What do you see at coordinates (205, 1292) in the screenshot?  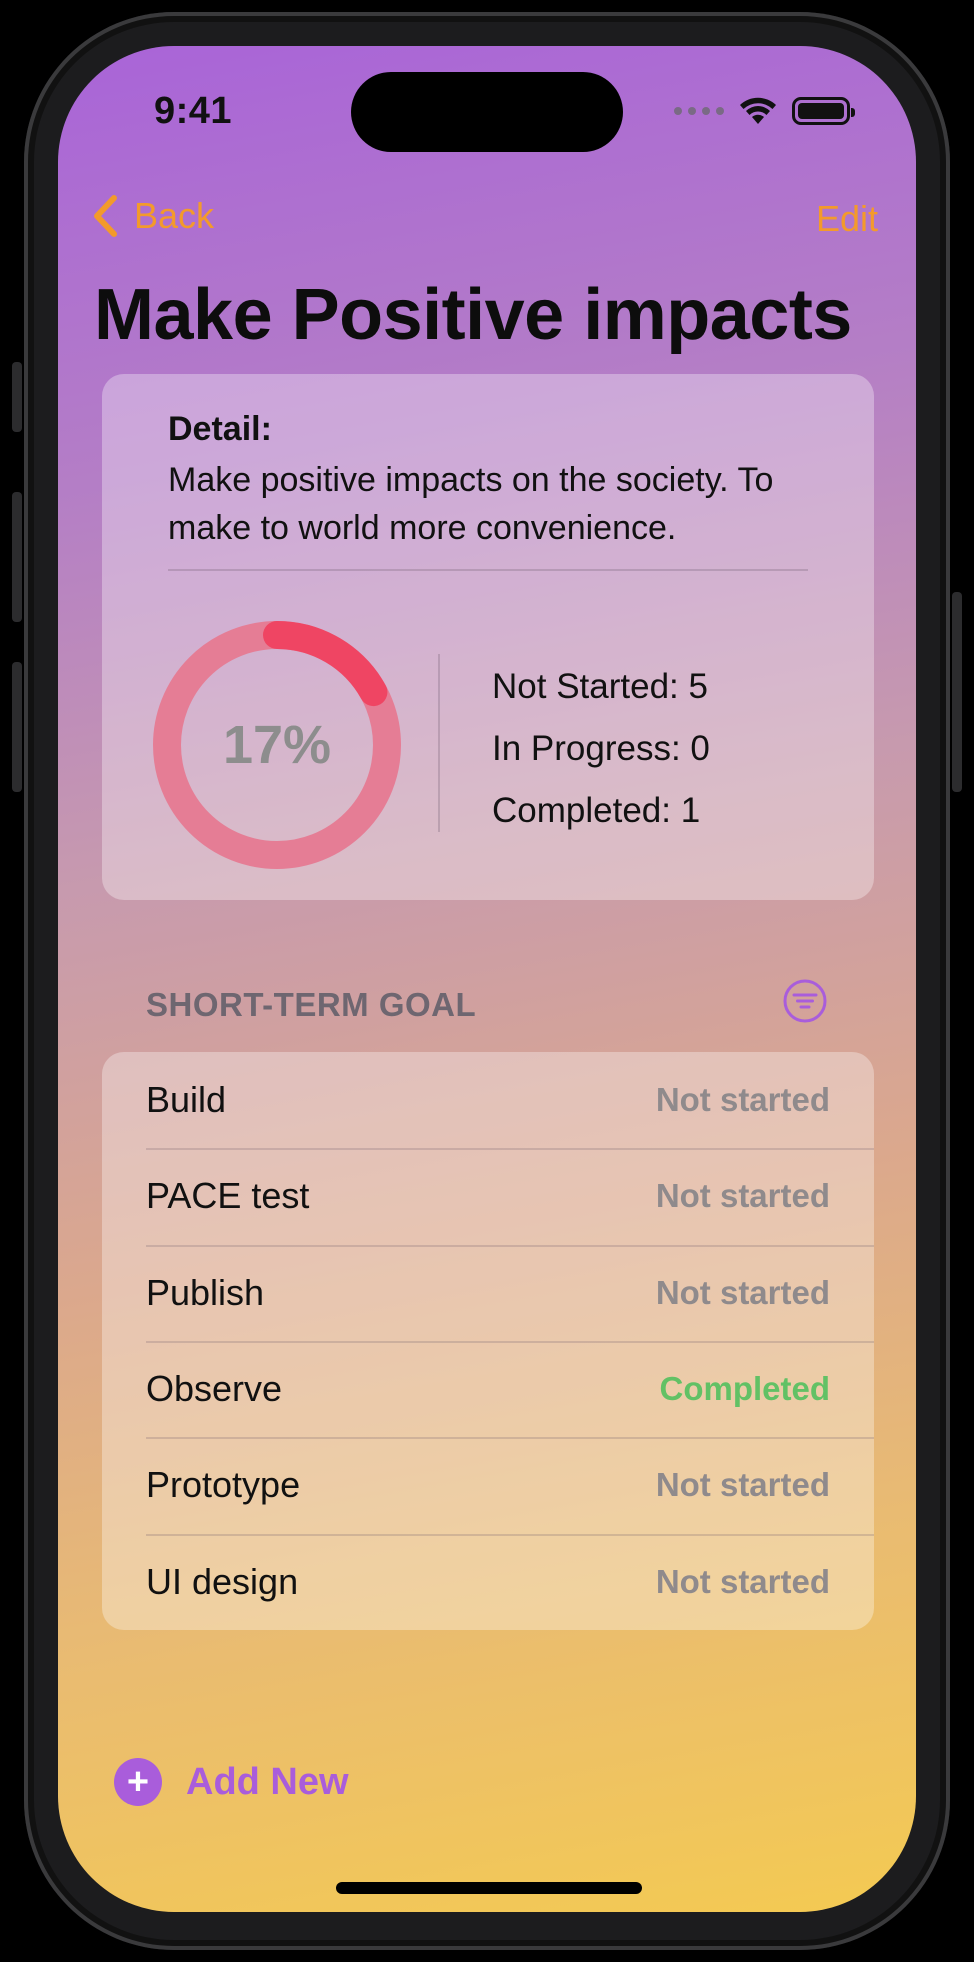 I see `goal-name: Publish` at bounding box center [205, 1292].